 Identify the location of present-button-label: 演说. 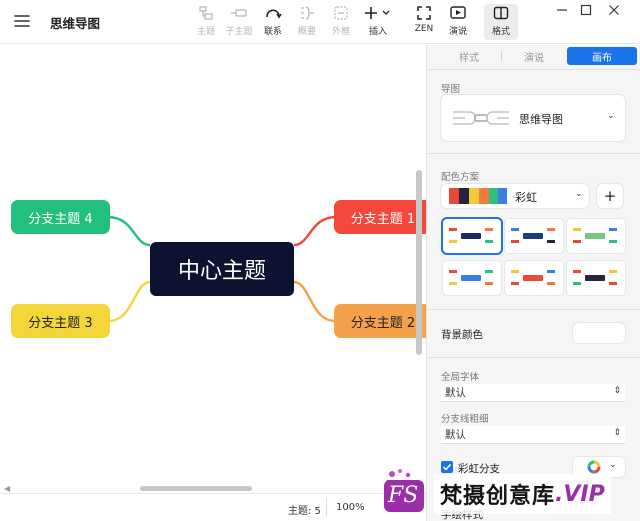
(457, 32).